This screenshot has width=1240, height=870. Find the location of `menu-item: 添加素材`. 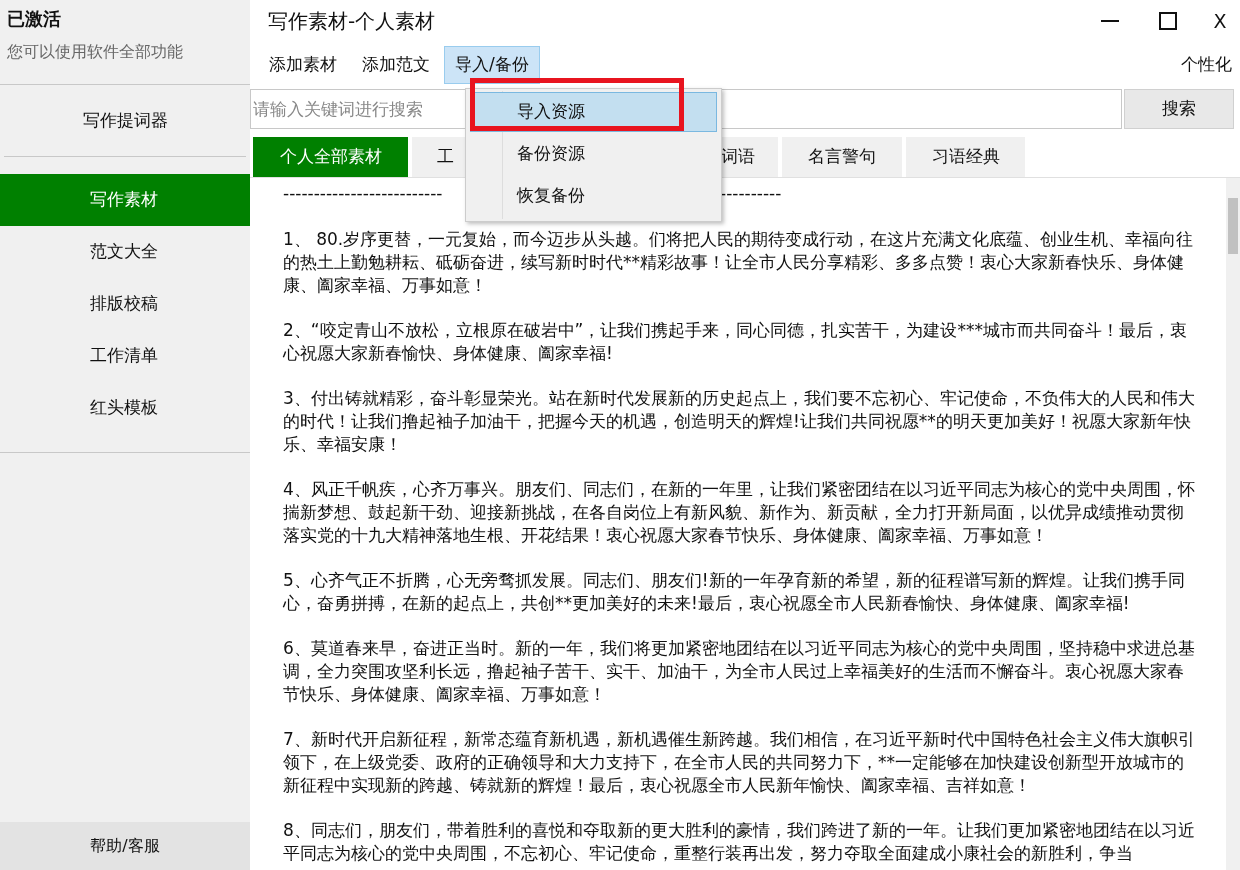

menu-item: 添加素材 is located at coordinates (303, 65).